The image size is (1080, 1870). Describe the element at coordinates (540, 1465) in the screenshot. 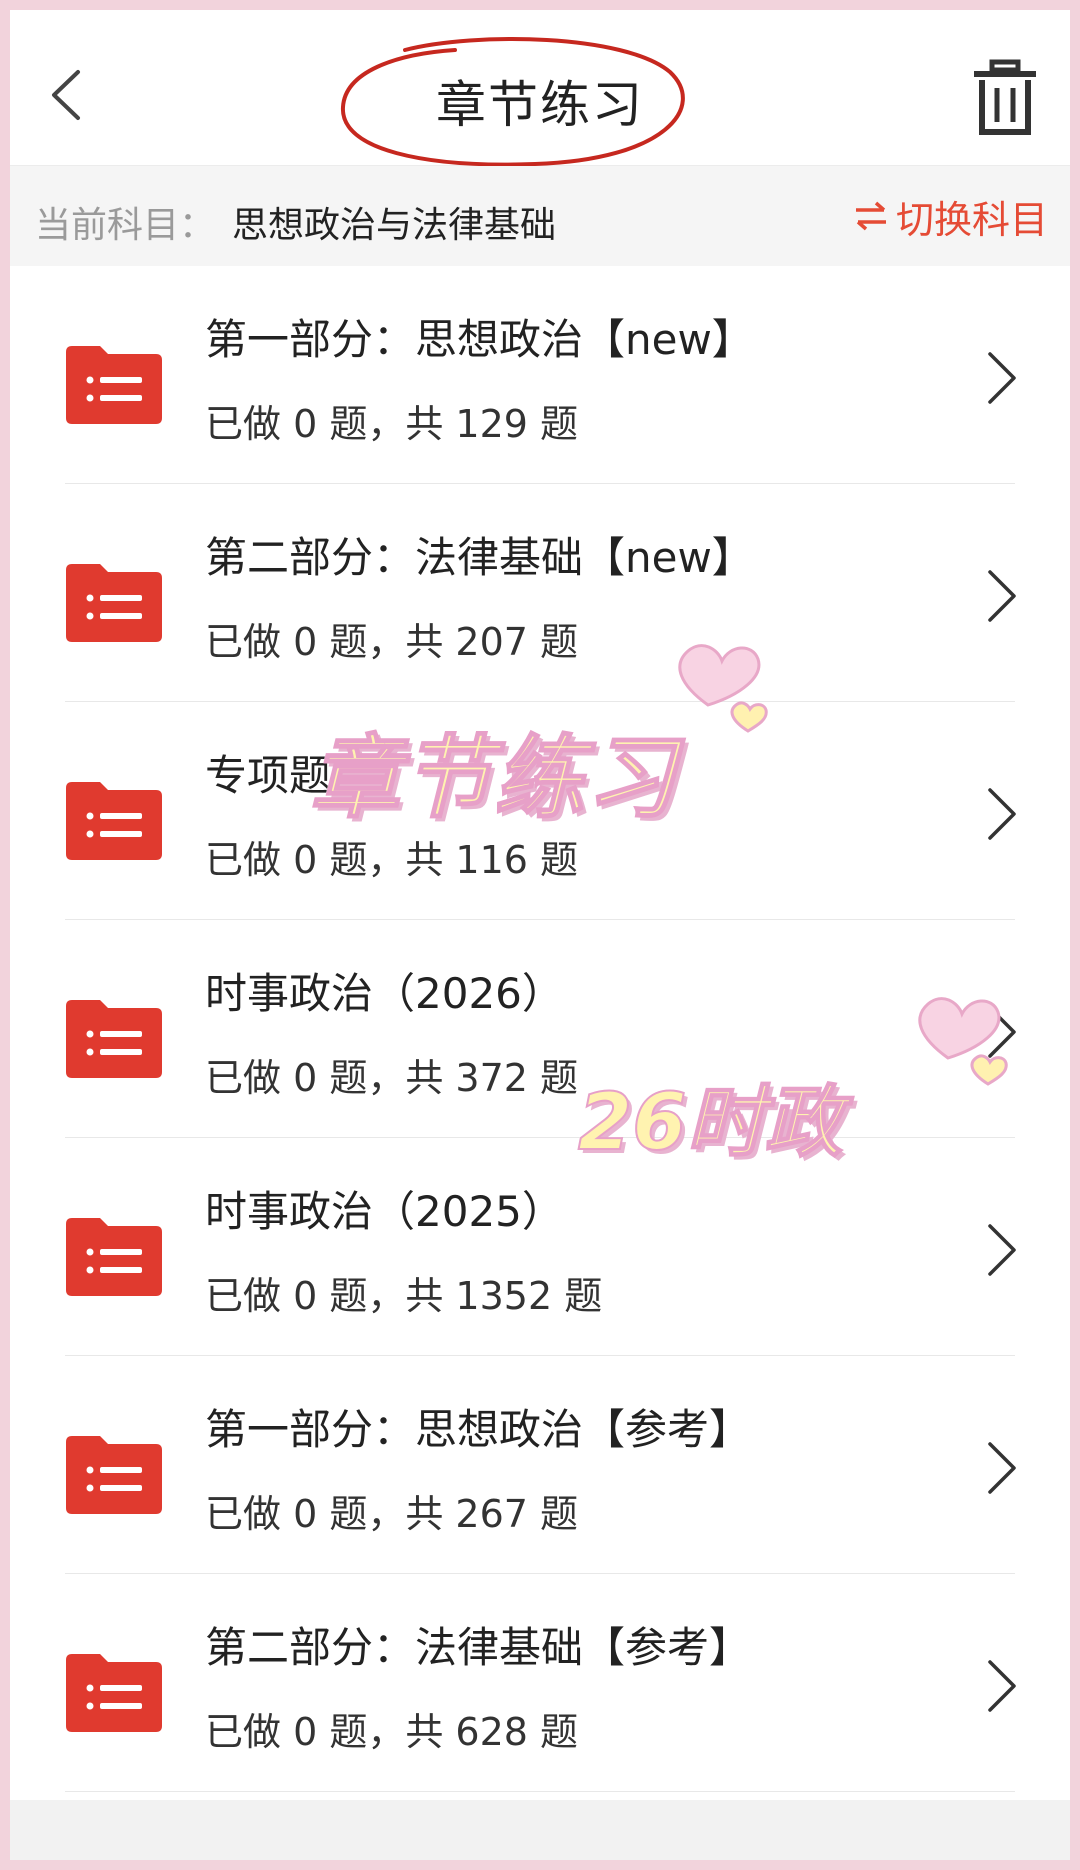

I see `chapter-item: 第一部分：思想政治【参考】 已做 0 题，共 267 题` at that location.